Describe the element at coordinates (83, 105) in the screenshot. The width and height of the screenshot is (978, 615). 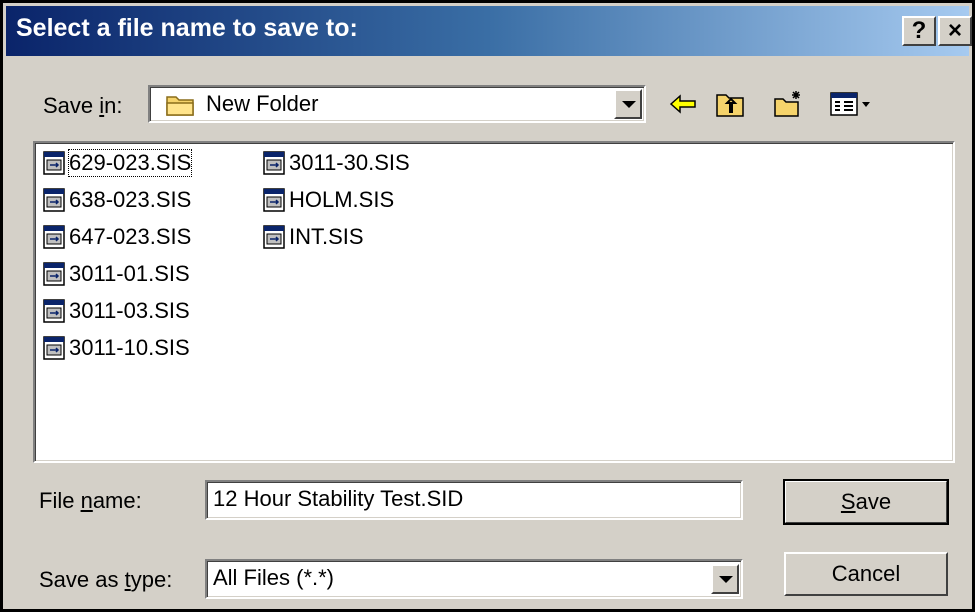
I see `save-in-label: Save in:` at that location.